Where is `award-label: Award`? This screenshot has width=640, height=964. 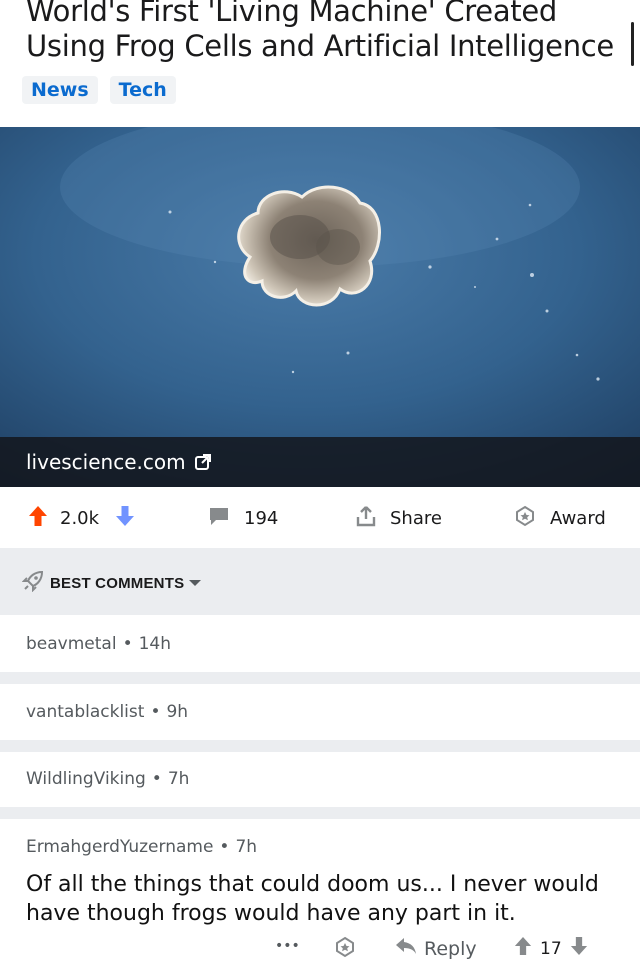 award-label: Award is located at coordinates (578, 518).